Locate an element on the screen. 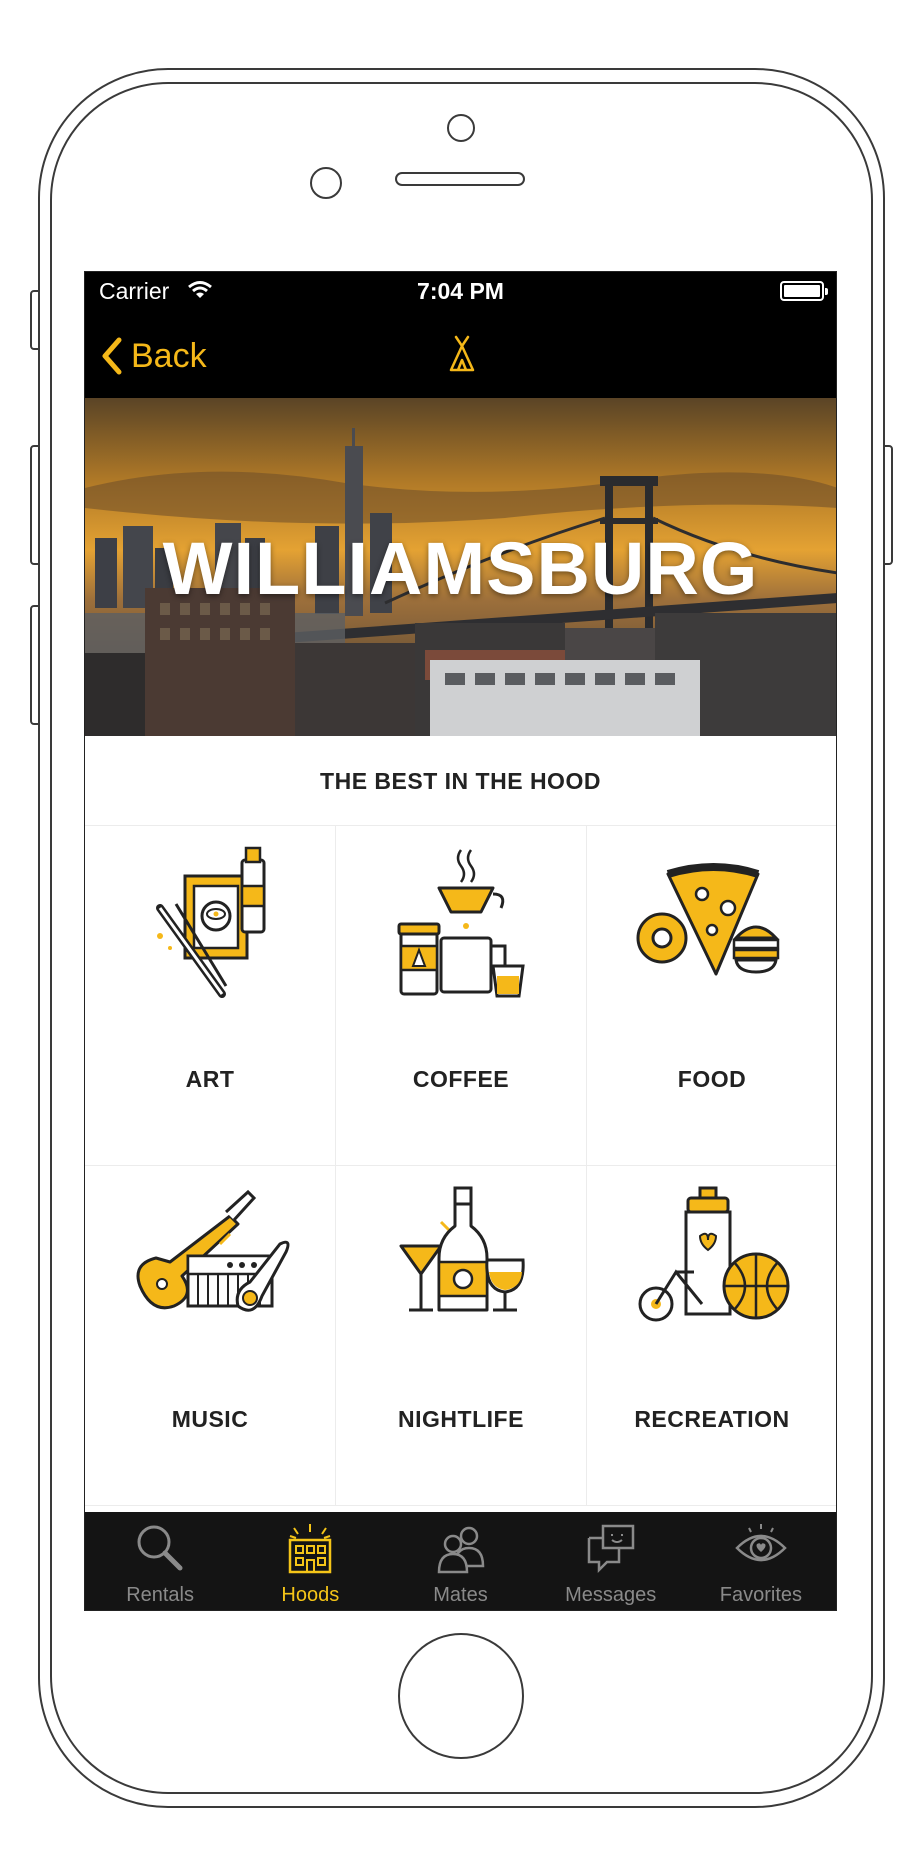 The width and height of the screenshot is (923, 1872). chat-icon is located at coordinates (610, 1549).